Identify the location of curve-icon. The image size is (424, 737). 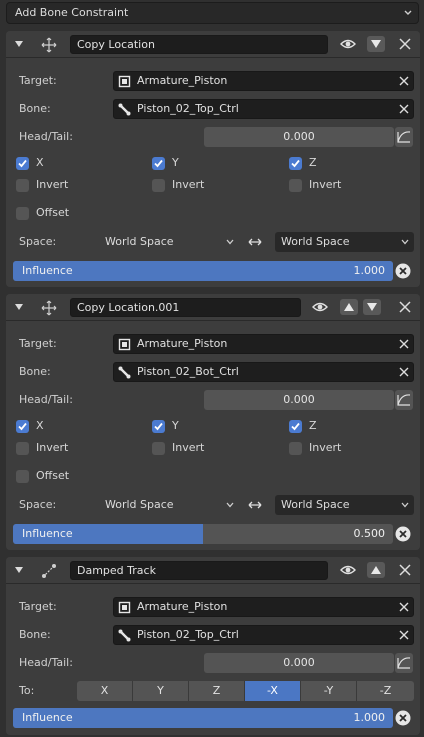
(404, 663).